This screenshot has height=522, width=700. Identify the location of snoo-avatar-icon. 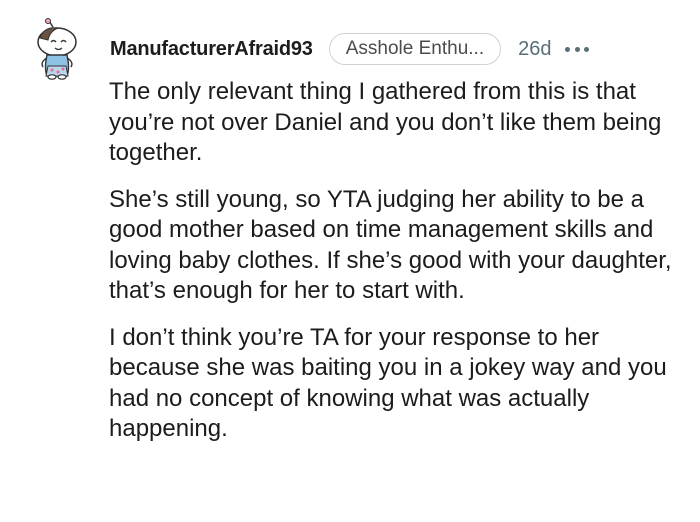
(57, 49).